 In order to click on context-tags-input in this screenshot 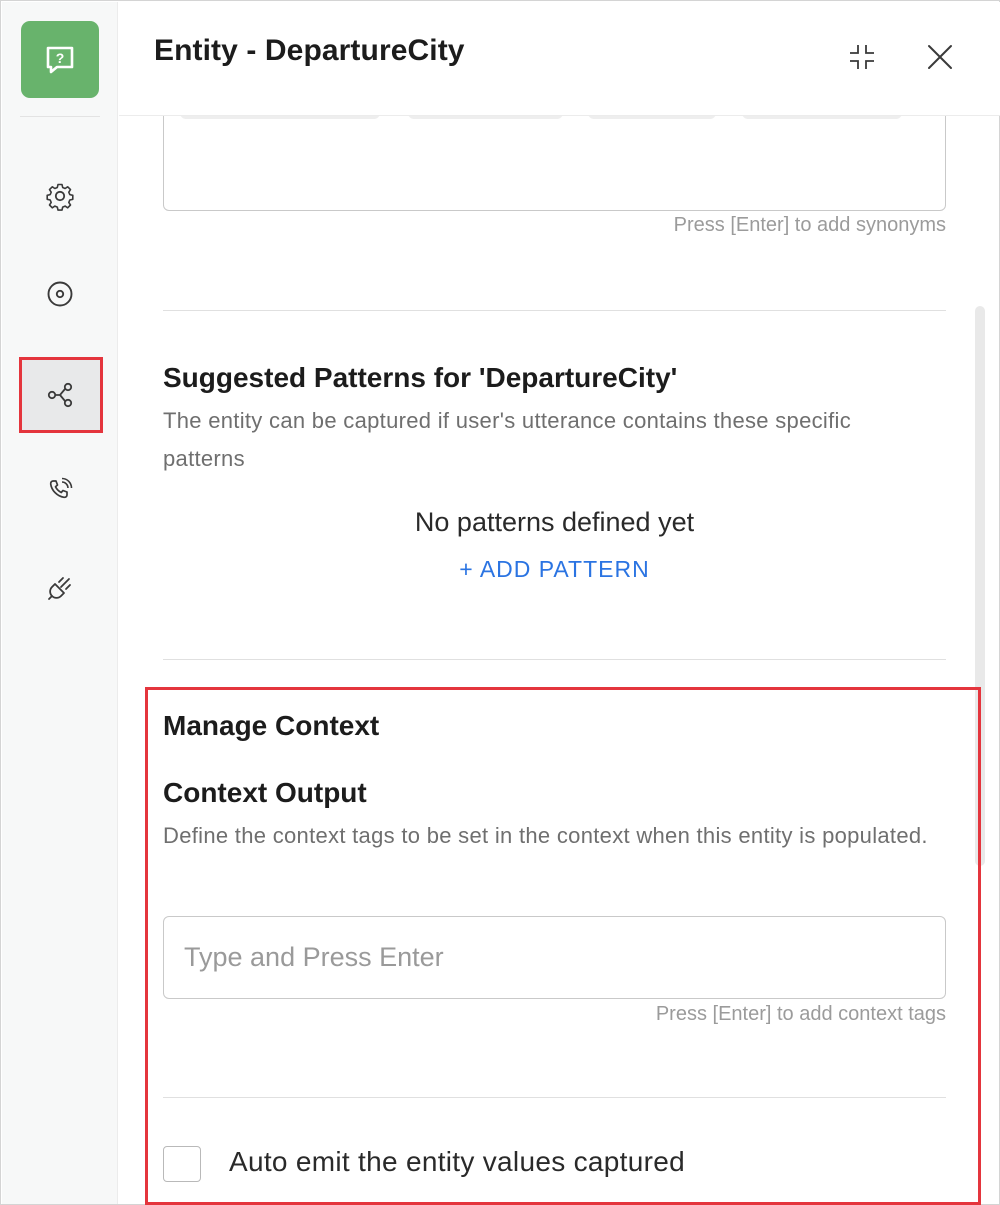, I will do `click(554, 957)`.